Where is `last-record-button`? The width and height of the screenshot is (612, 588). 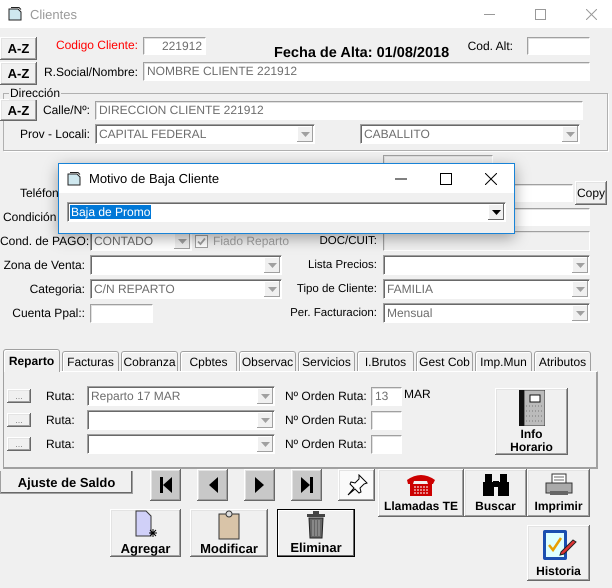
last-record-button is located at coordinates (306, 485).